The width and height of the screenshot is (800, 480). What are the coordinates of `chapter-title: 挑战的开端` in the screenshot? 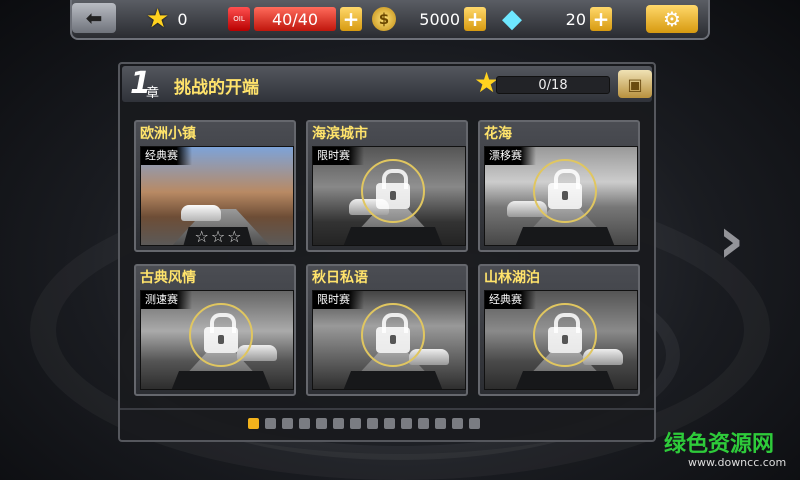 It's located at (216, 88).